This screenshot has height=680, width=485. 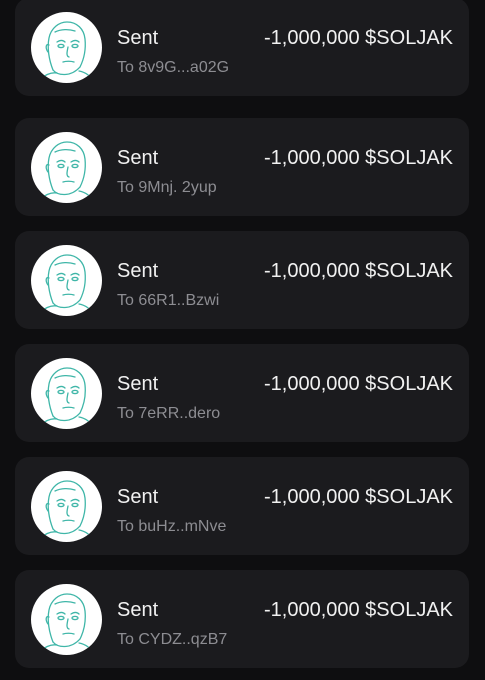 I want to click on transaction-recipient: To 66R1..Bzwi, so click(x=168, y=300).